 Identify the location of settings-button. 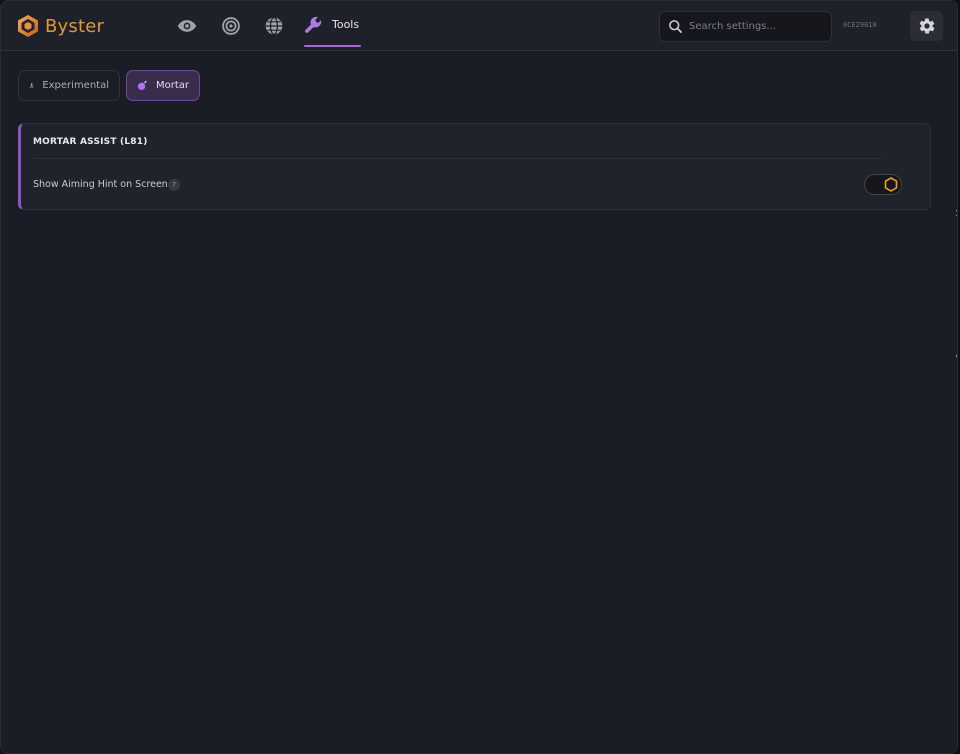
(926, 26).